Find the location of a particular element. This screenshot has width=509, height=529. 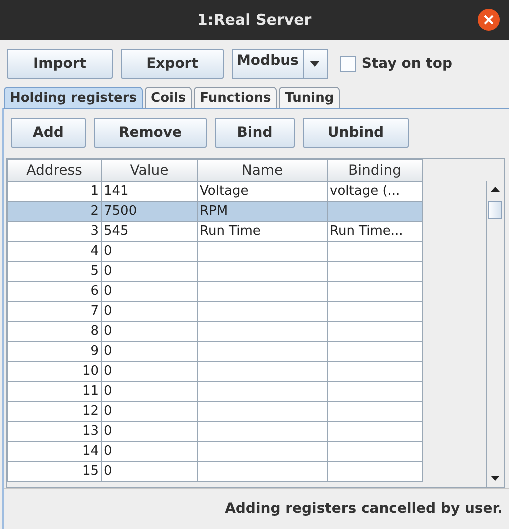

column-header: Name is located at coordinates (263, 171).